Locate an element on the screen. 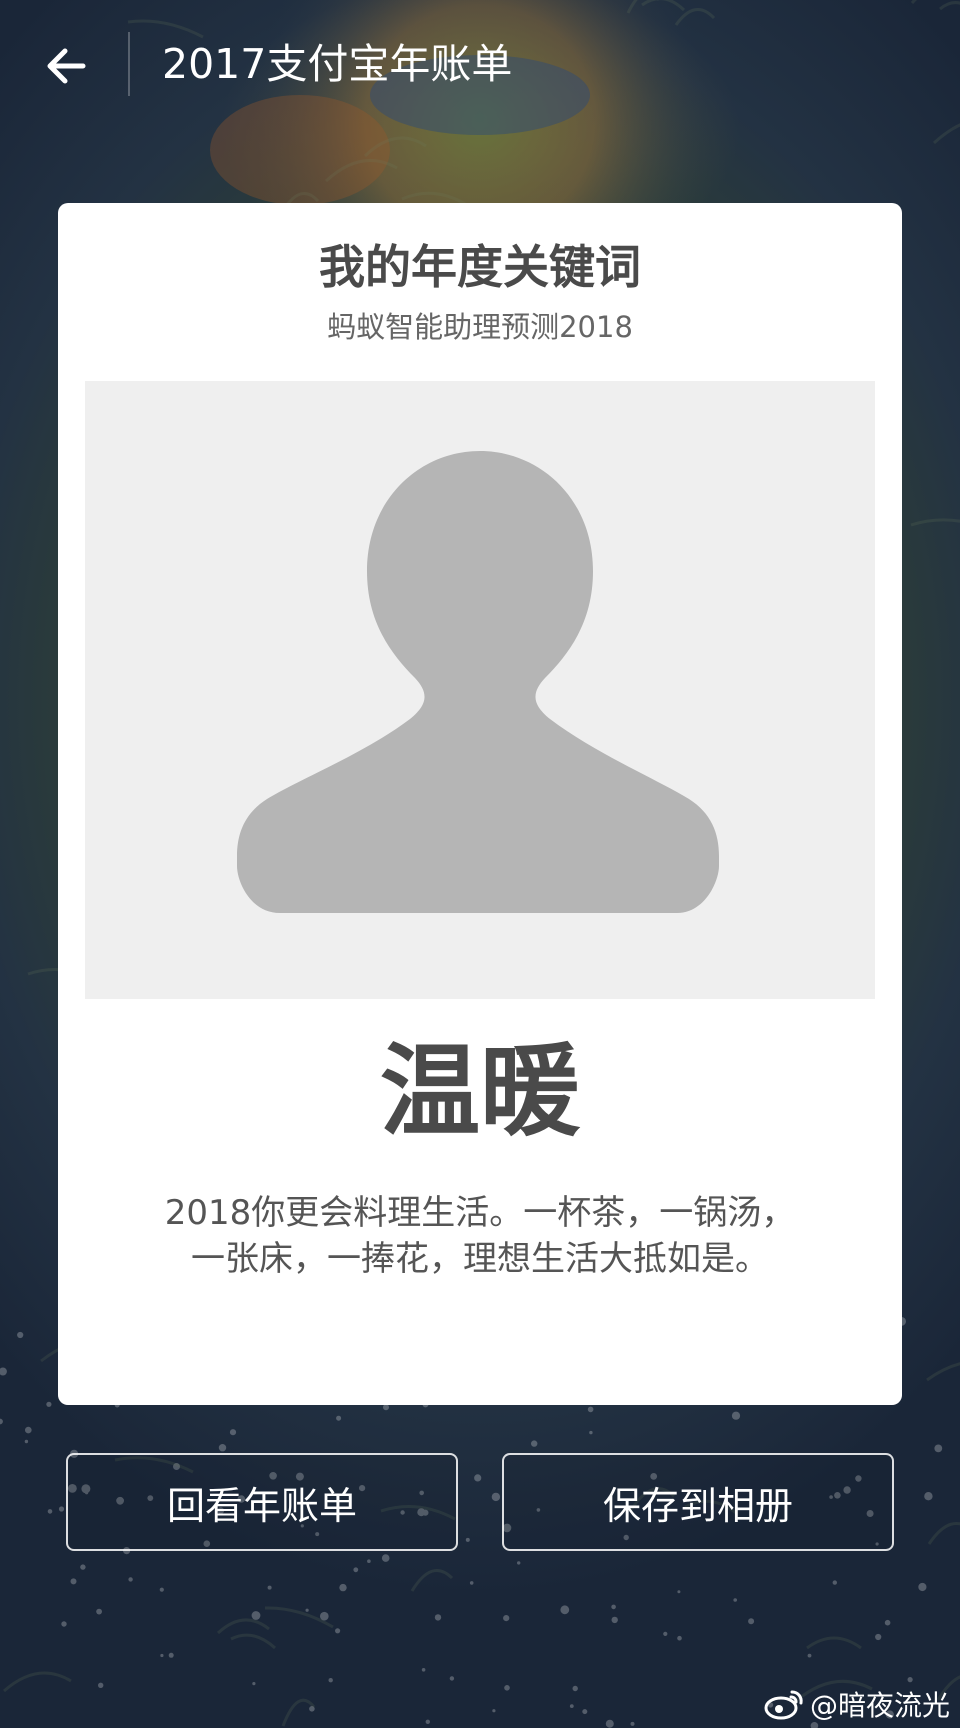  page-title: 2017支付宝年账单 is located at coordinates (337, 64).